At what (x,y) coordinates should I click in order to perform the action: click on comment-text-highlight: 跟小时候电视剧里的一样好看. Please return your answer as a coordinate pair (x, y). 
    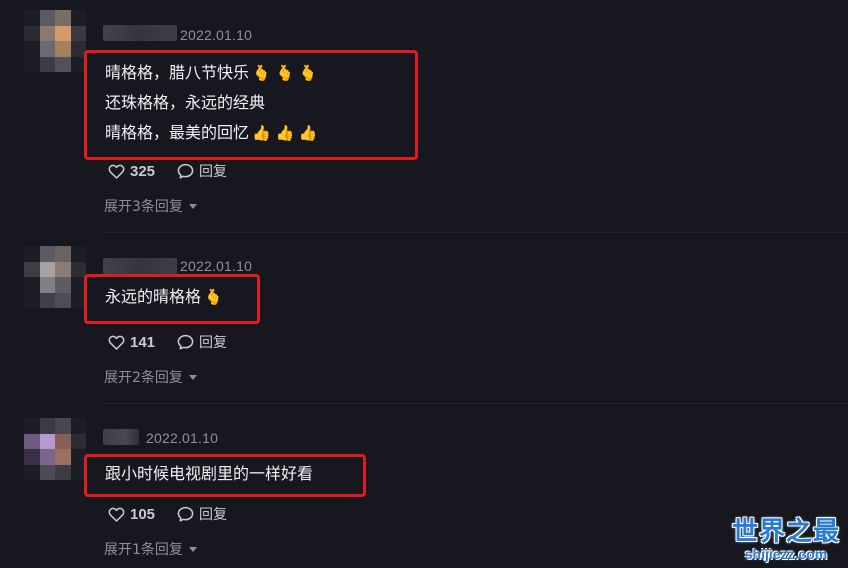
    Looking at the image, I should click on (225, 475).